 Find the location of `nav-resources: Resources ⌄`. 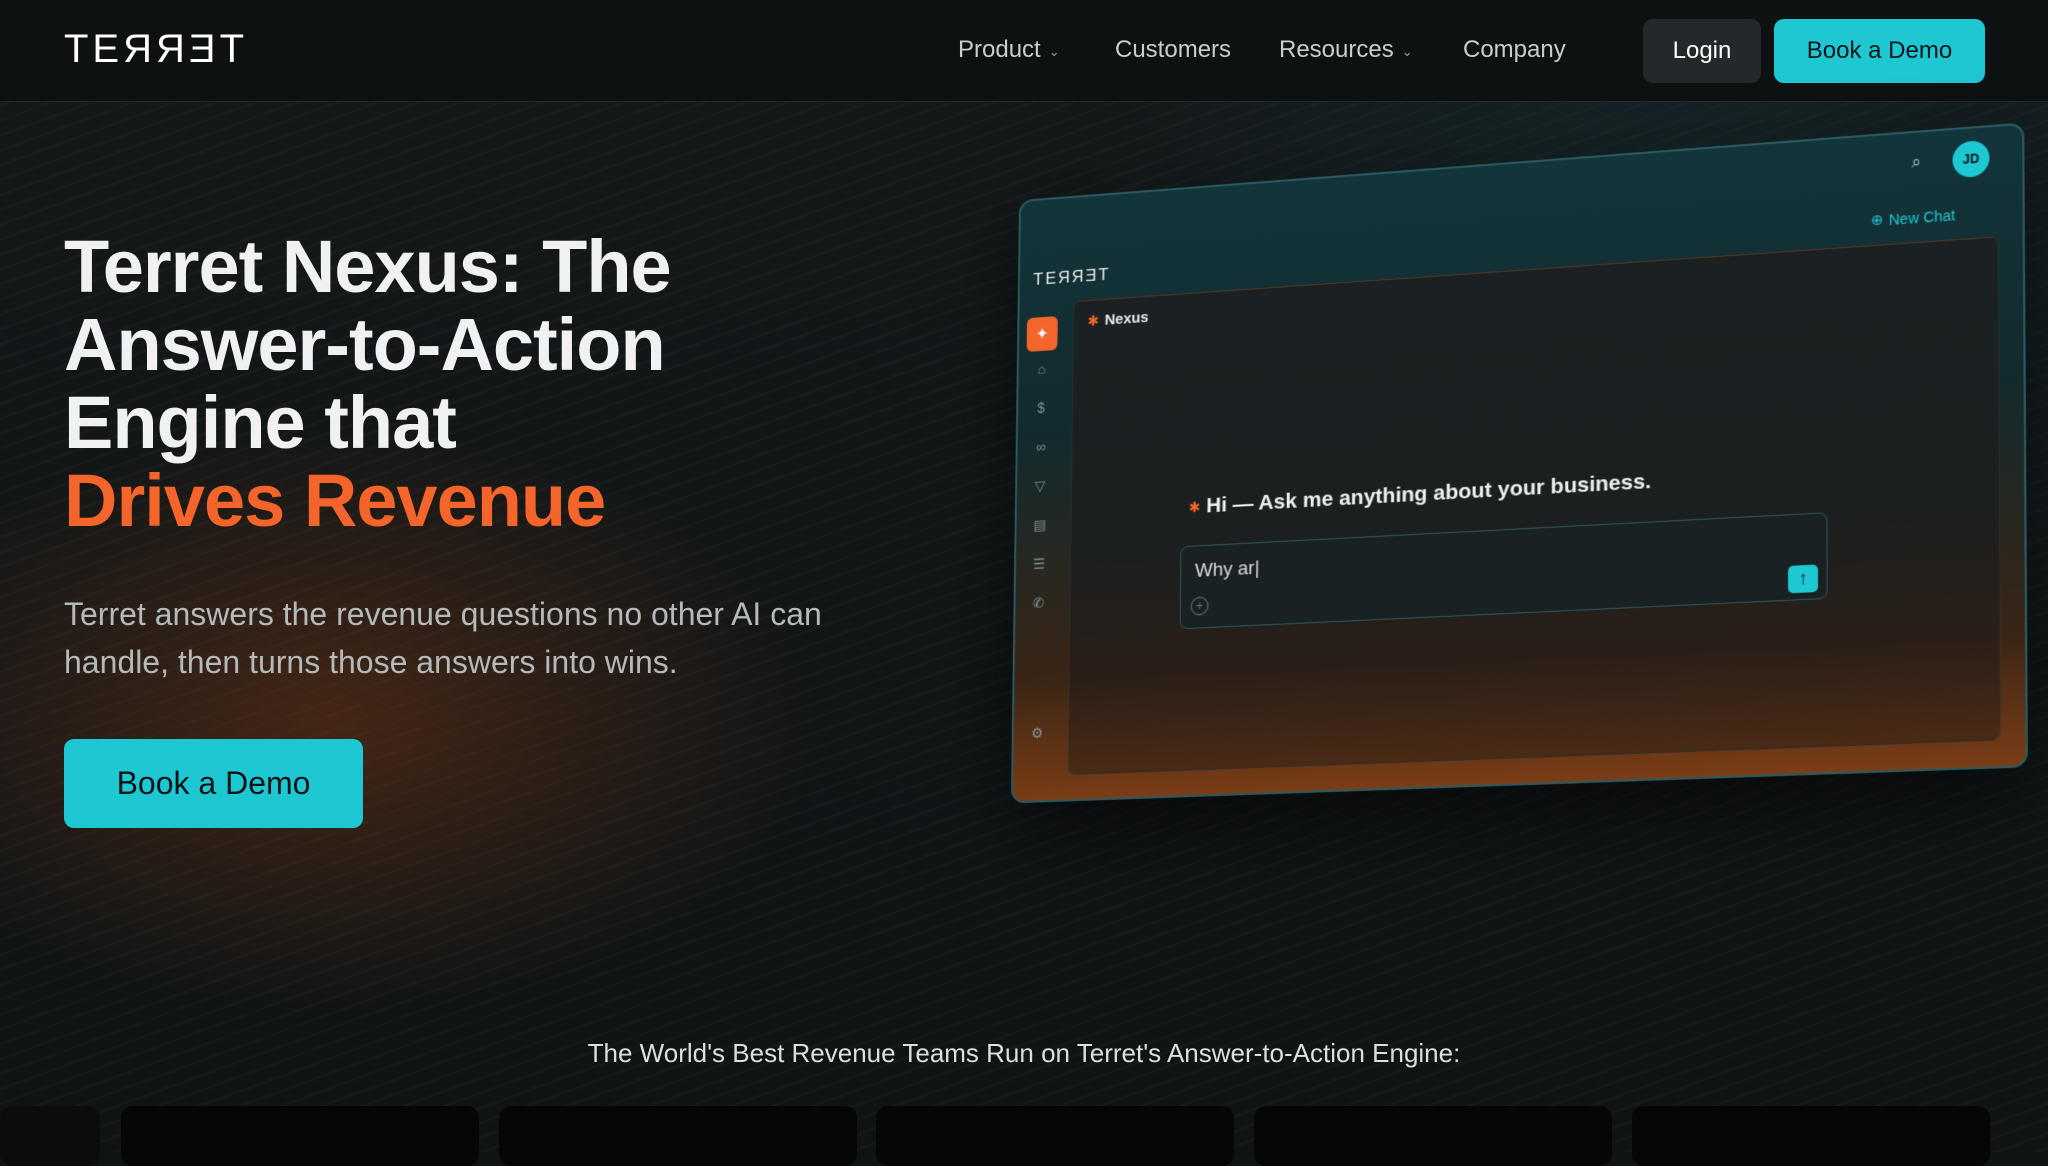

nav-resources: Resources ⌄ is located at coordinates (1346, 50).